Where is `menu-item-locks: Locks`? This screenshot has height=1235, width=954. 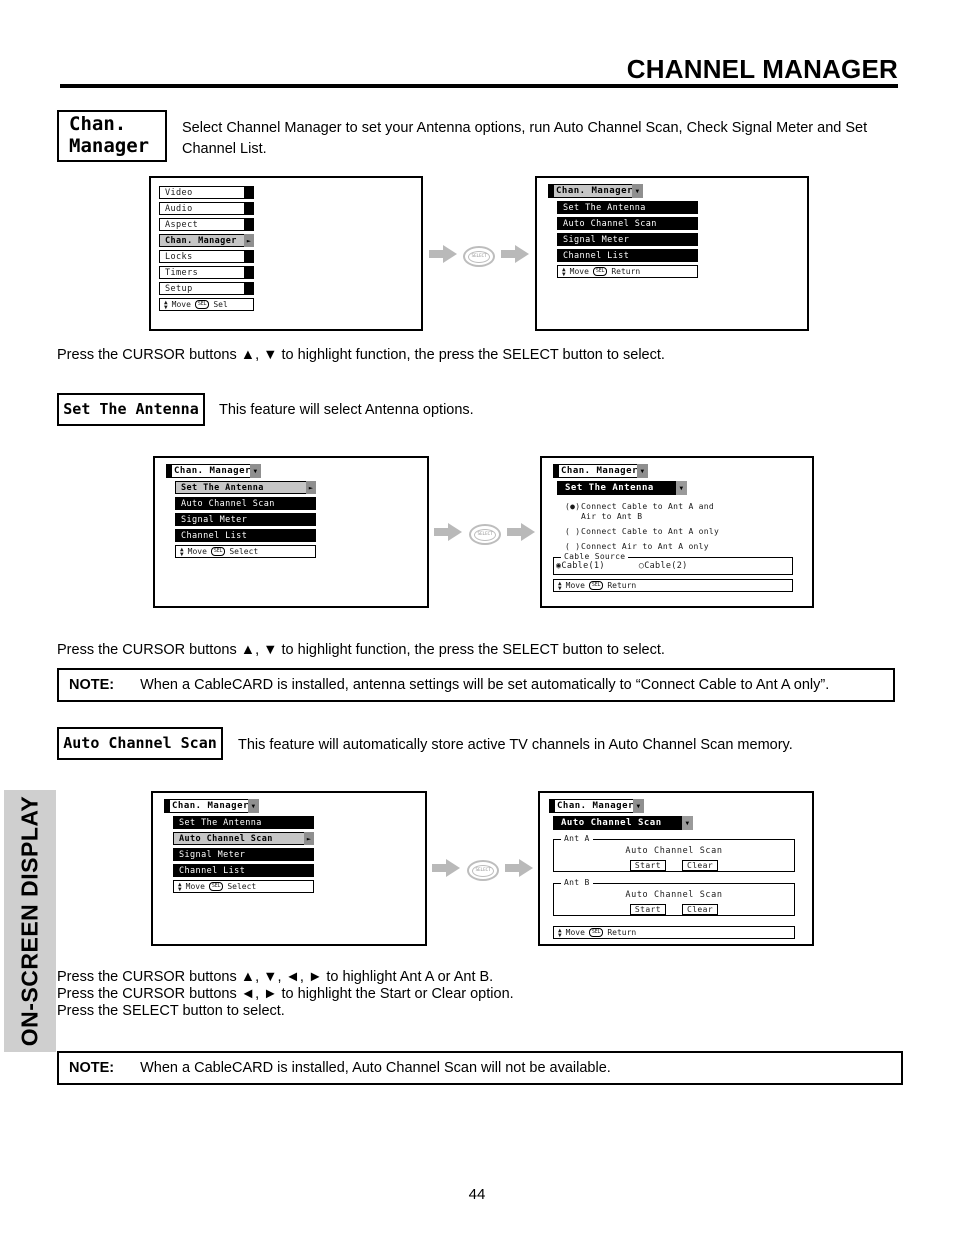
menu-item-locks: Locks is located at coordinates (206, 256).